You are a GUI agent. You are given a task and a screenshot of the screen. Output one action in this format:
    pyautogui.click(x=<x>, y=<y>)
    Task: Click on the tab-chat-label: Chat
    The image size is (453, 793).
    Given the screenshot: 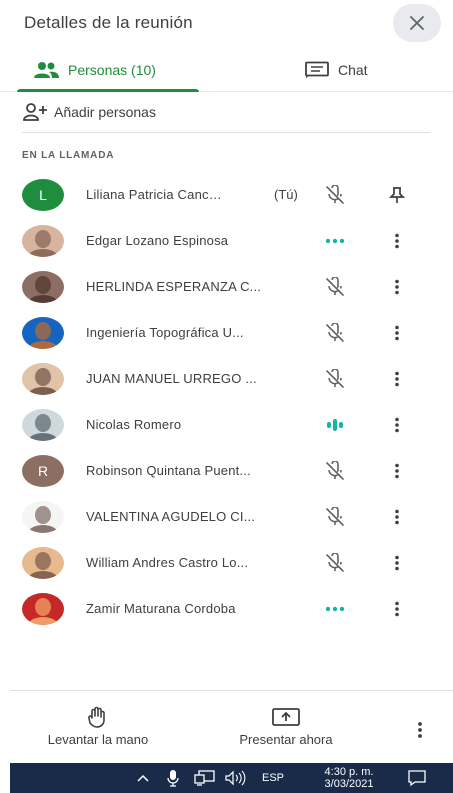 What is the action you would take?
    pyautogui.click(x=353, y=70)
    